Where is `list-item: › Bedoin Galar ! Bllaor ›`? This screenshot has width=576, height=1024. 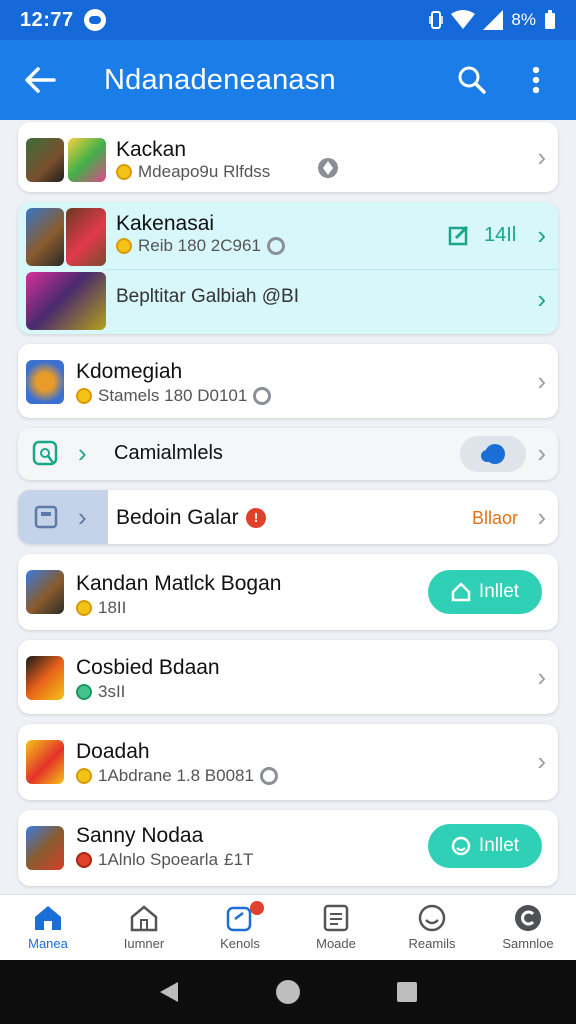 list-item: › Bedoin Galar ! Bllaor › is located at coordinates (288, 517).